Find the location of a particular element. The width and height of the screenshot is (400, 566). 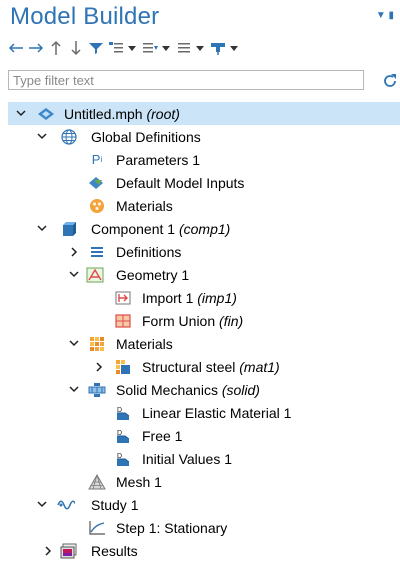

tree-item-label: Mesh 1 is located at coordinates (139, 481).